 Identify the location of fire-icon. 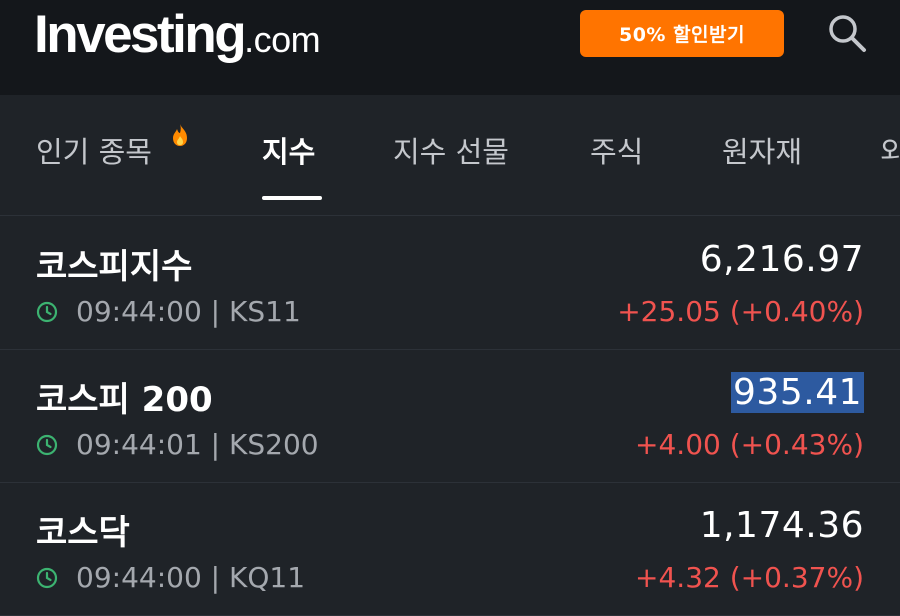
(180, 135).